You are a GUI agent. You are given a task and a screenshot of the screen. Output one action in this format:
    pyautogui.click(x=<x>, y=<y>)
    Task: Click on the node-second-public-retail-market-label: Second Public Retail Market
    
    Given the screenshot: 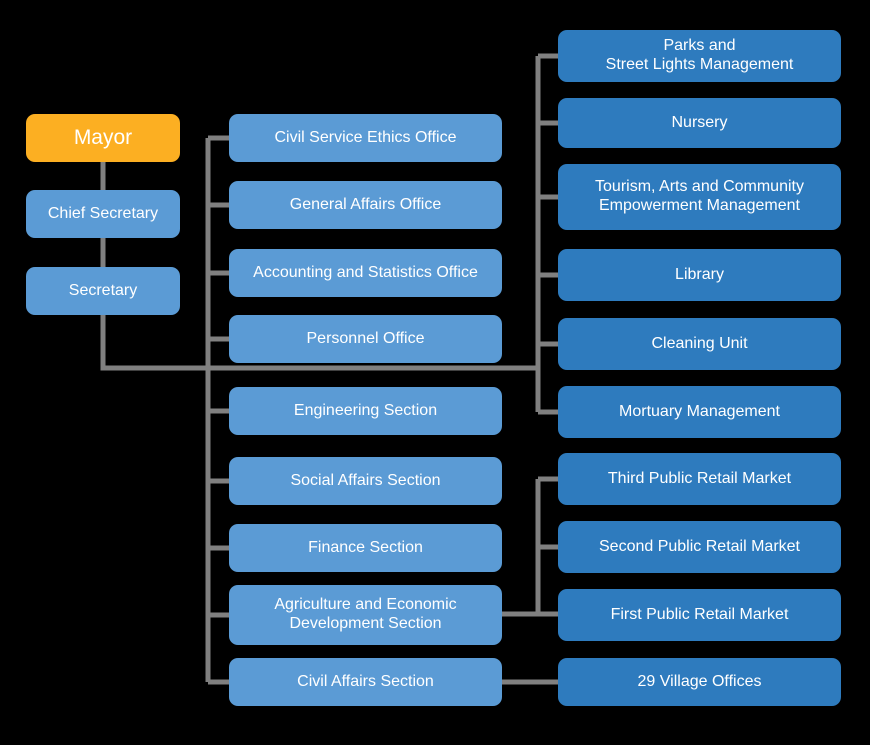 What is the action you would take?
    pyautogui.click(x=699, y=546)
    